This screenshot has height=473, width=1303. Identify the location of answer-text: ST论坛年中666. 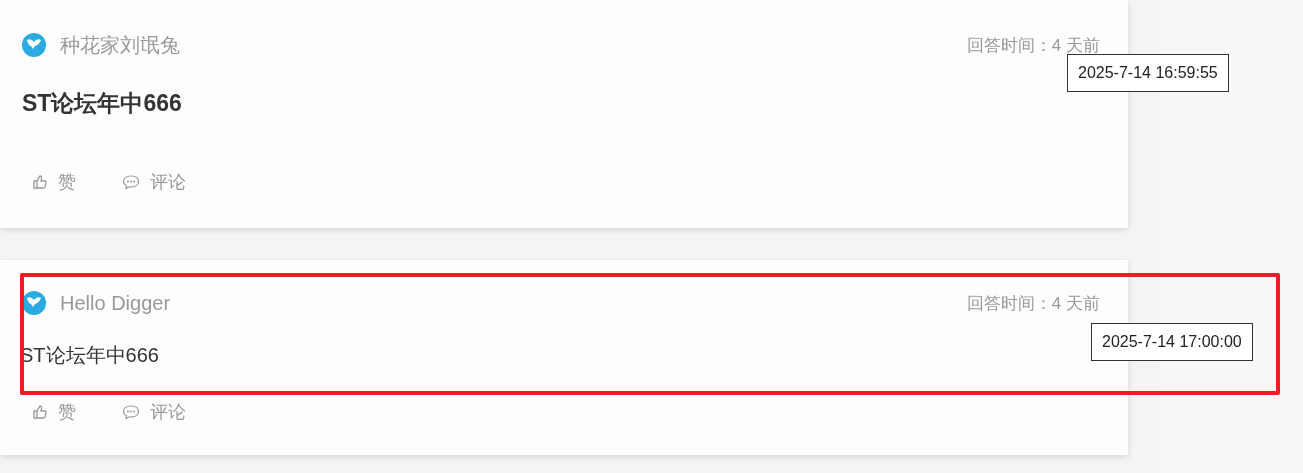
(102, 103).